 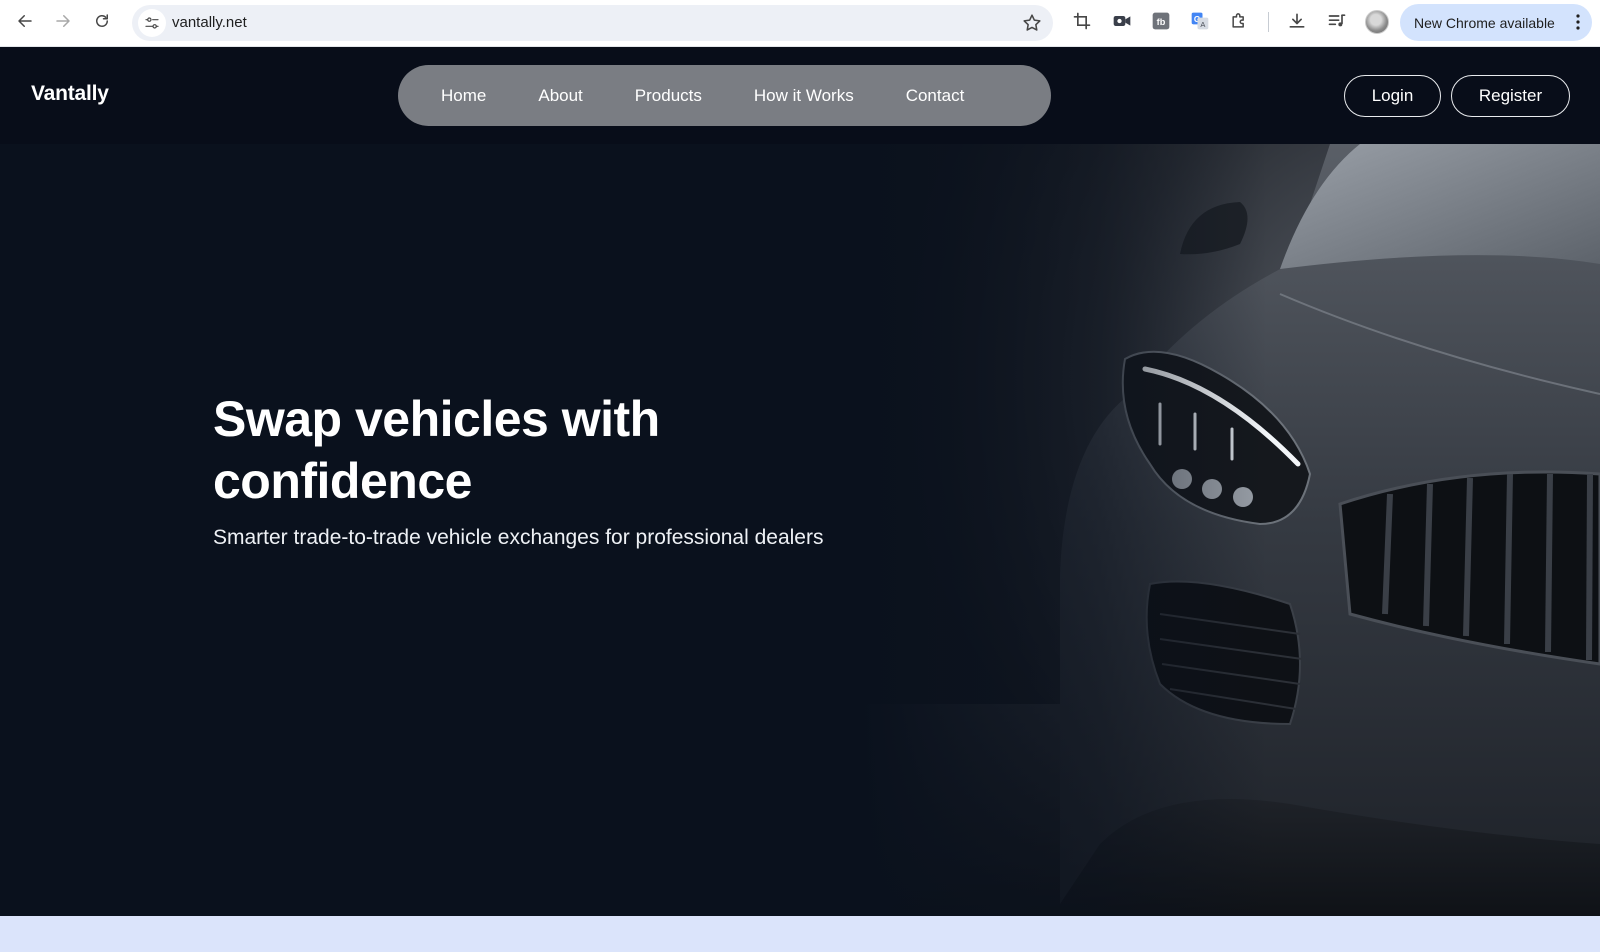 I want to click on translate-extension-button: GA, so click(x=1200, y=21).